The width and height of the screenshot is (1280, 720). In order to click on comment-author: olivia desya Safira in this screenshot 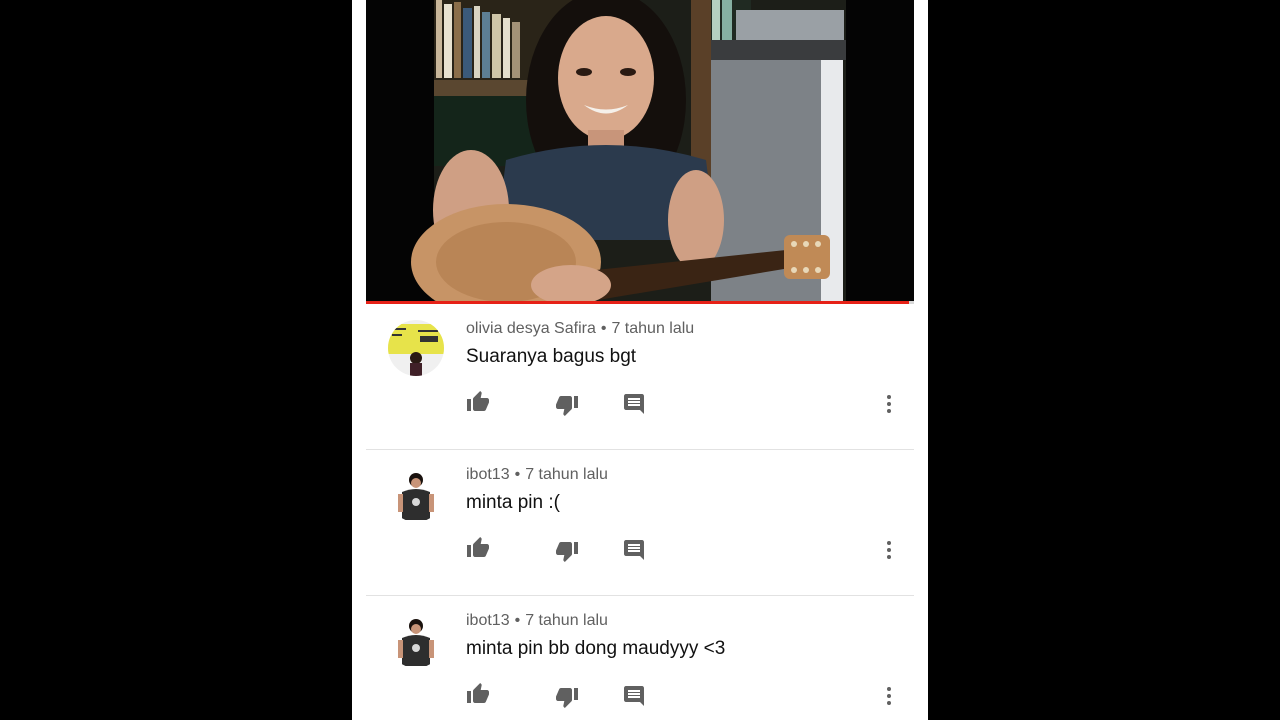, I will do `click(531, 328)`.